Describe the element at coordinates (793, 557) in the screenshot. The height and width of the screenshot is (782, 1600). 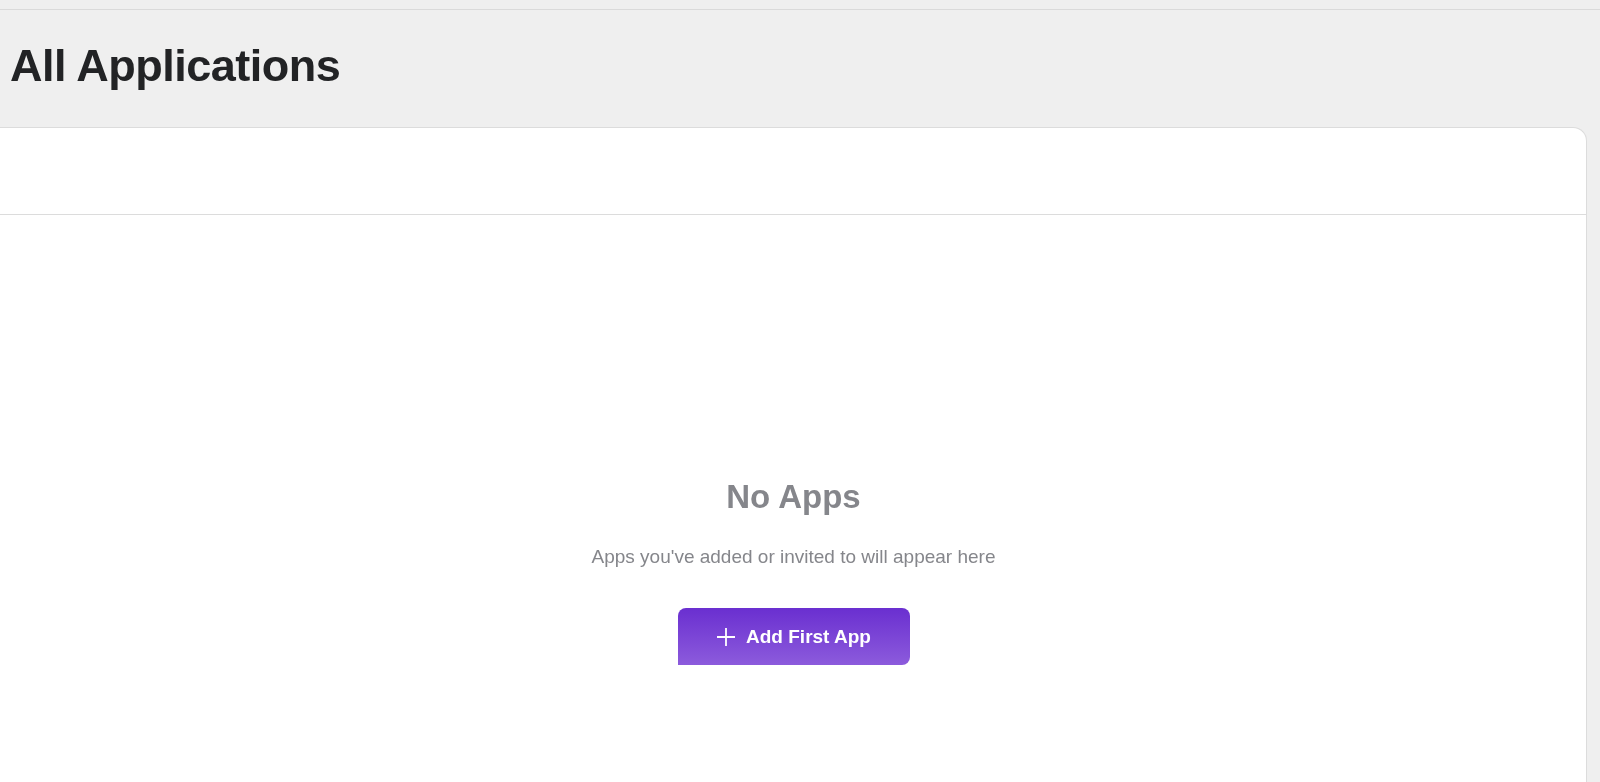
I see `empty-message: Apps you've added or invited to will appear here` at that location.